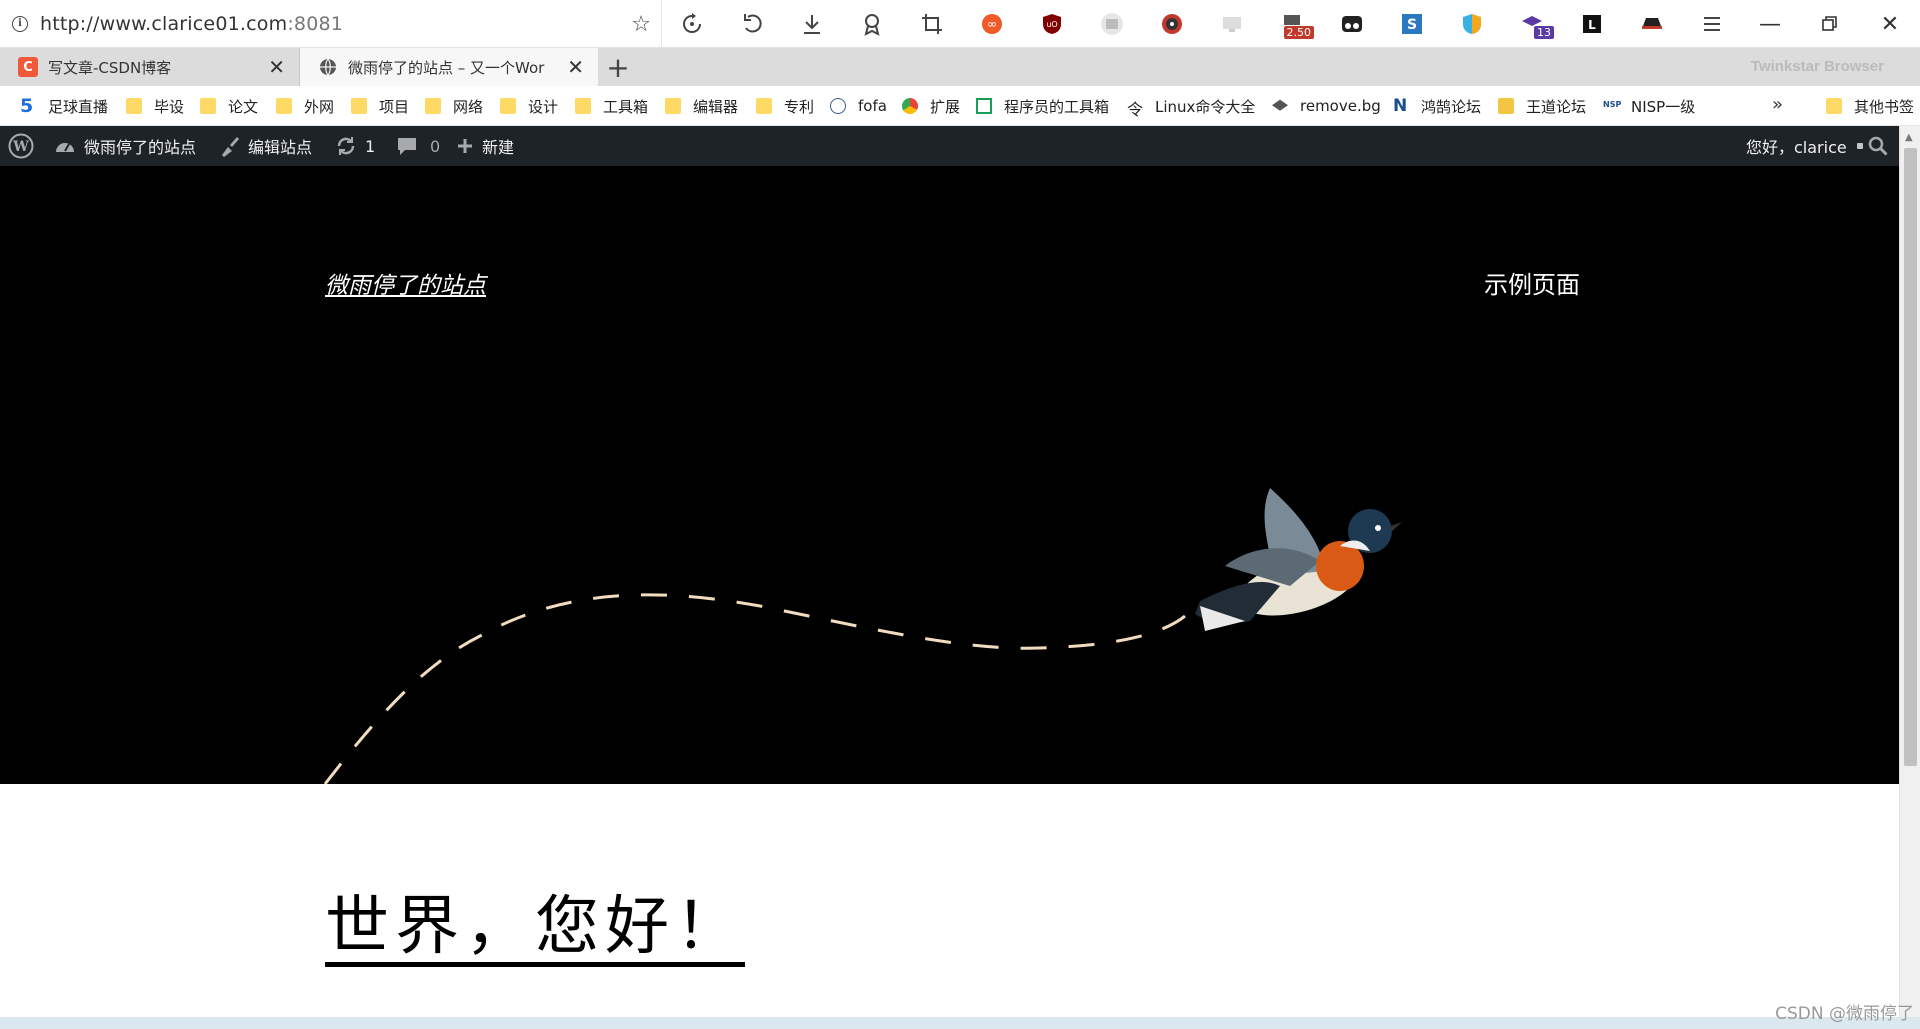 This screenshot has height=1029, width=1920. Describe the element at coordinates (405, 283) in the screenshot. I see `site-title-link: 微雨停了的站点` at that location.